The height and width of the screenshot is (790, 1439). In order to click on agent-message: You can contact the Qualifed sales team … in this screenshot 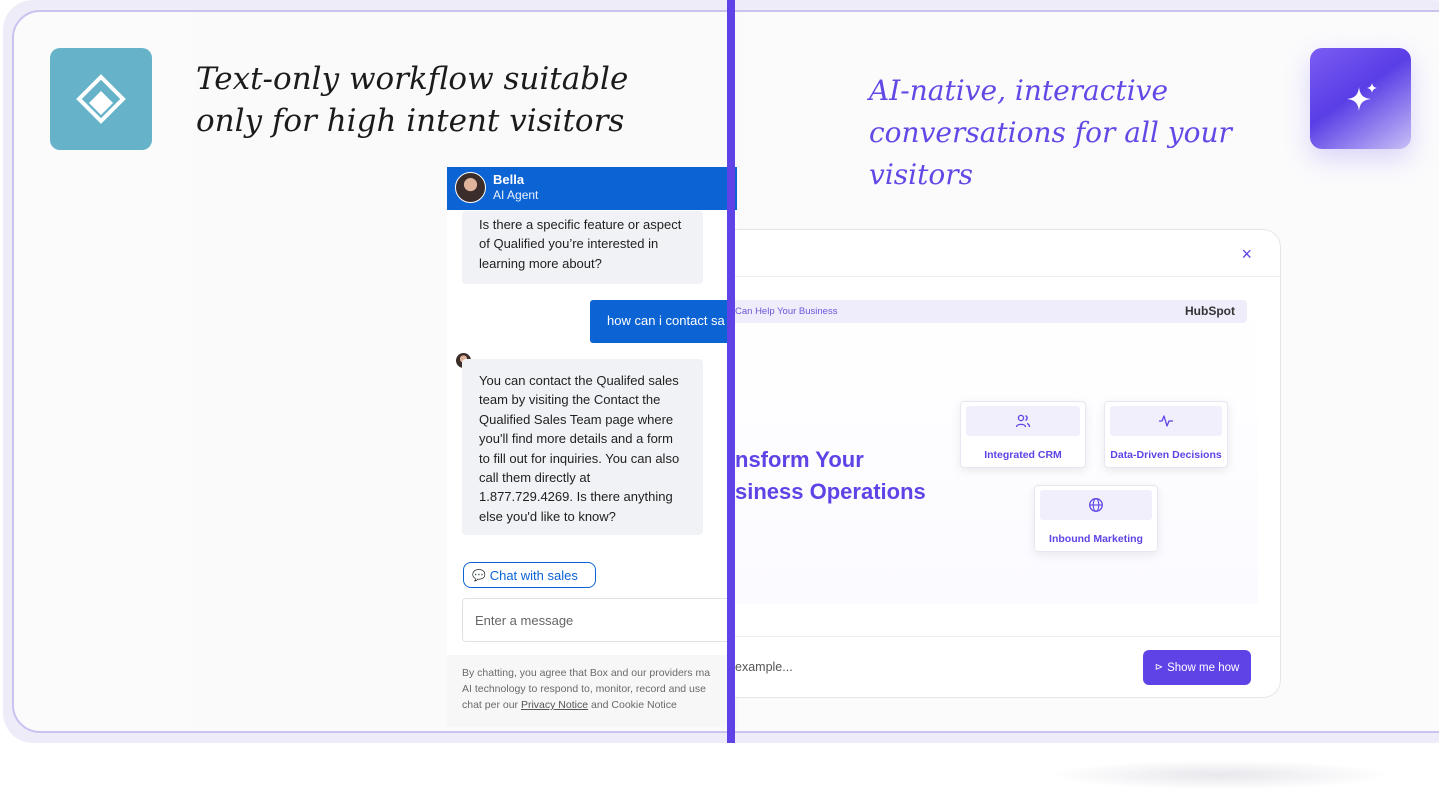, I will do `click(582, 447)`.